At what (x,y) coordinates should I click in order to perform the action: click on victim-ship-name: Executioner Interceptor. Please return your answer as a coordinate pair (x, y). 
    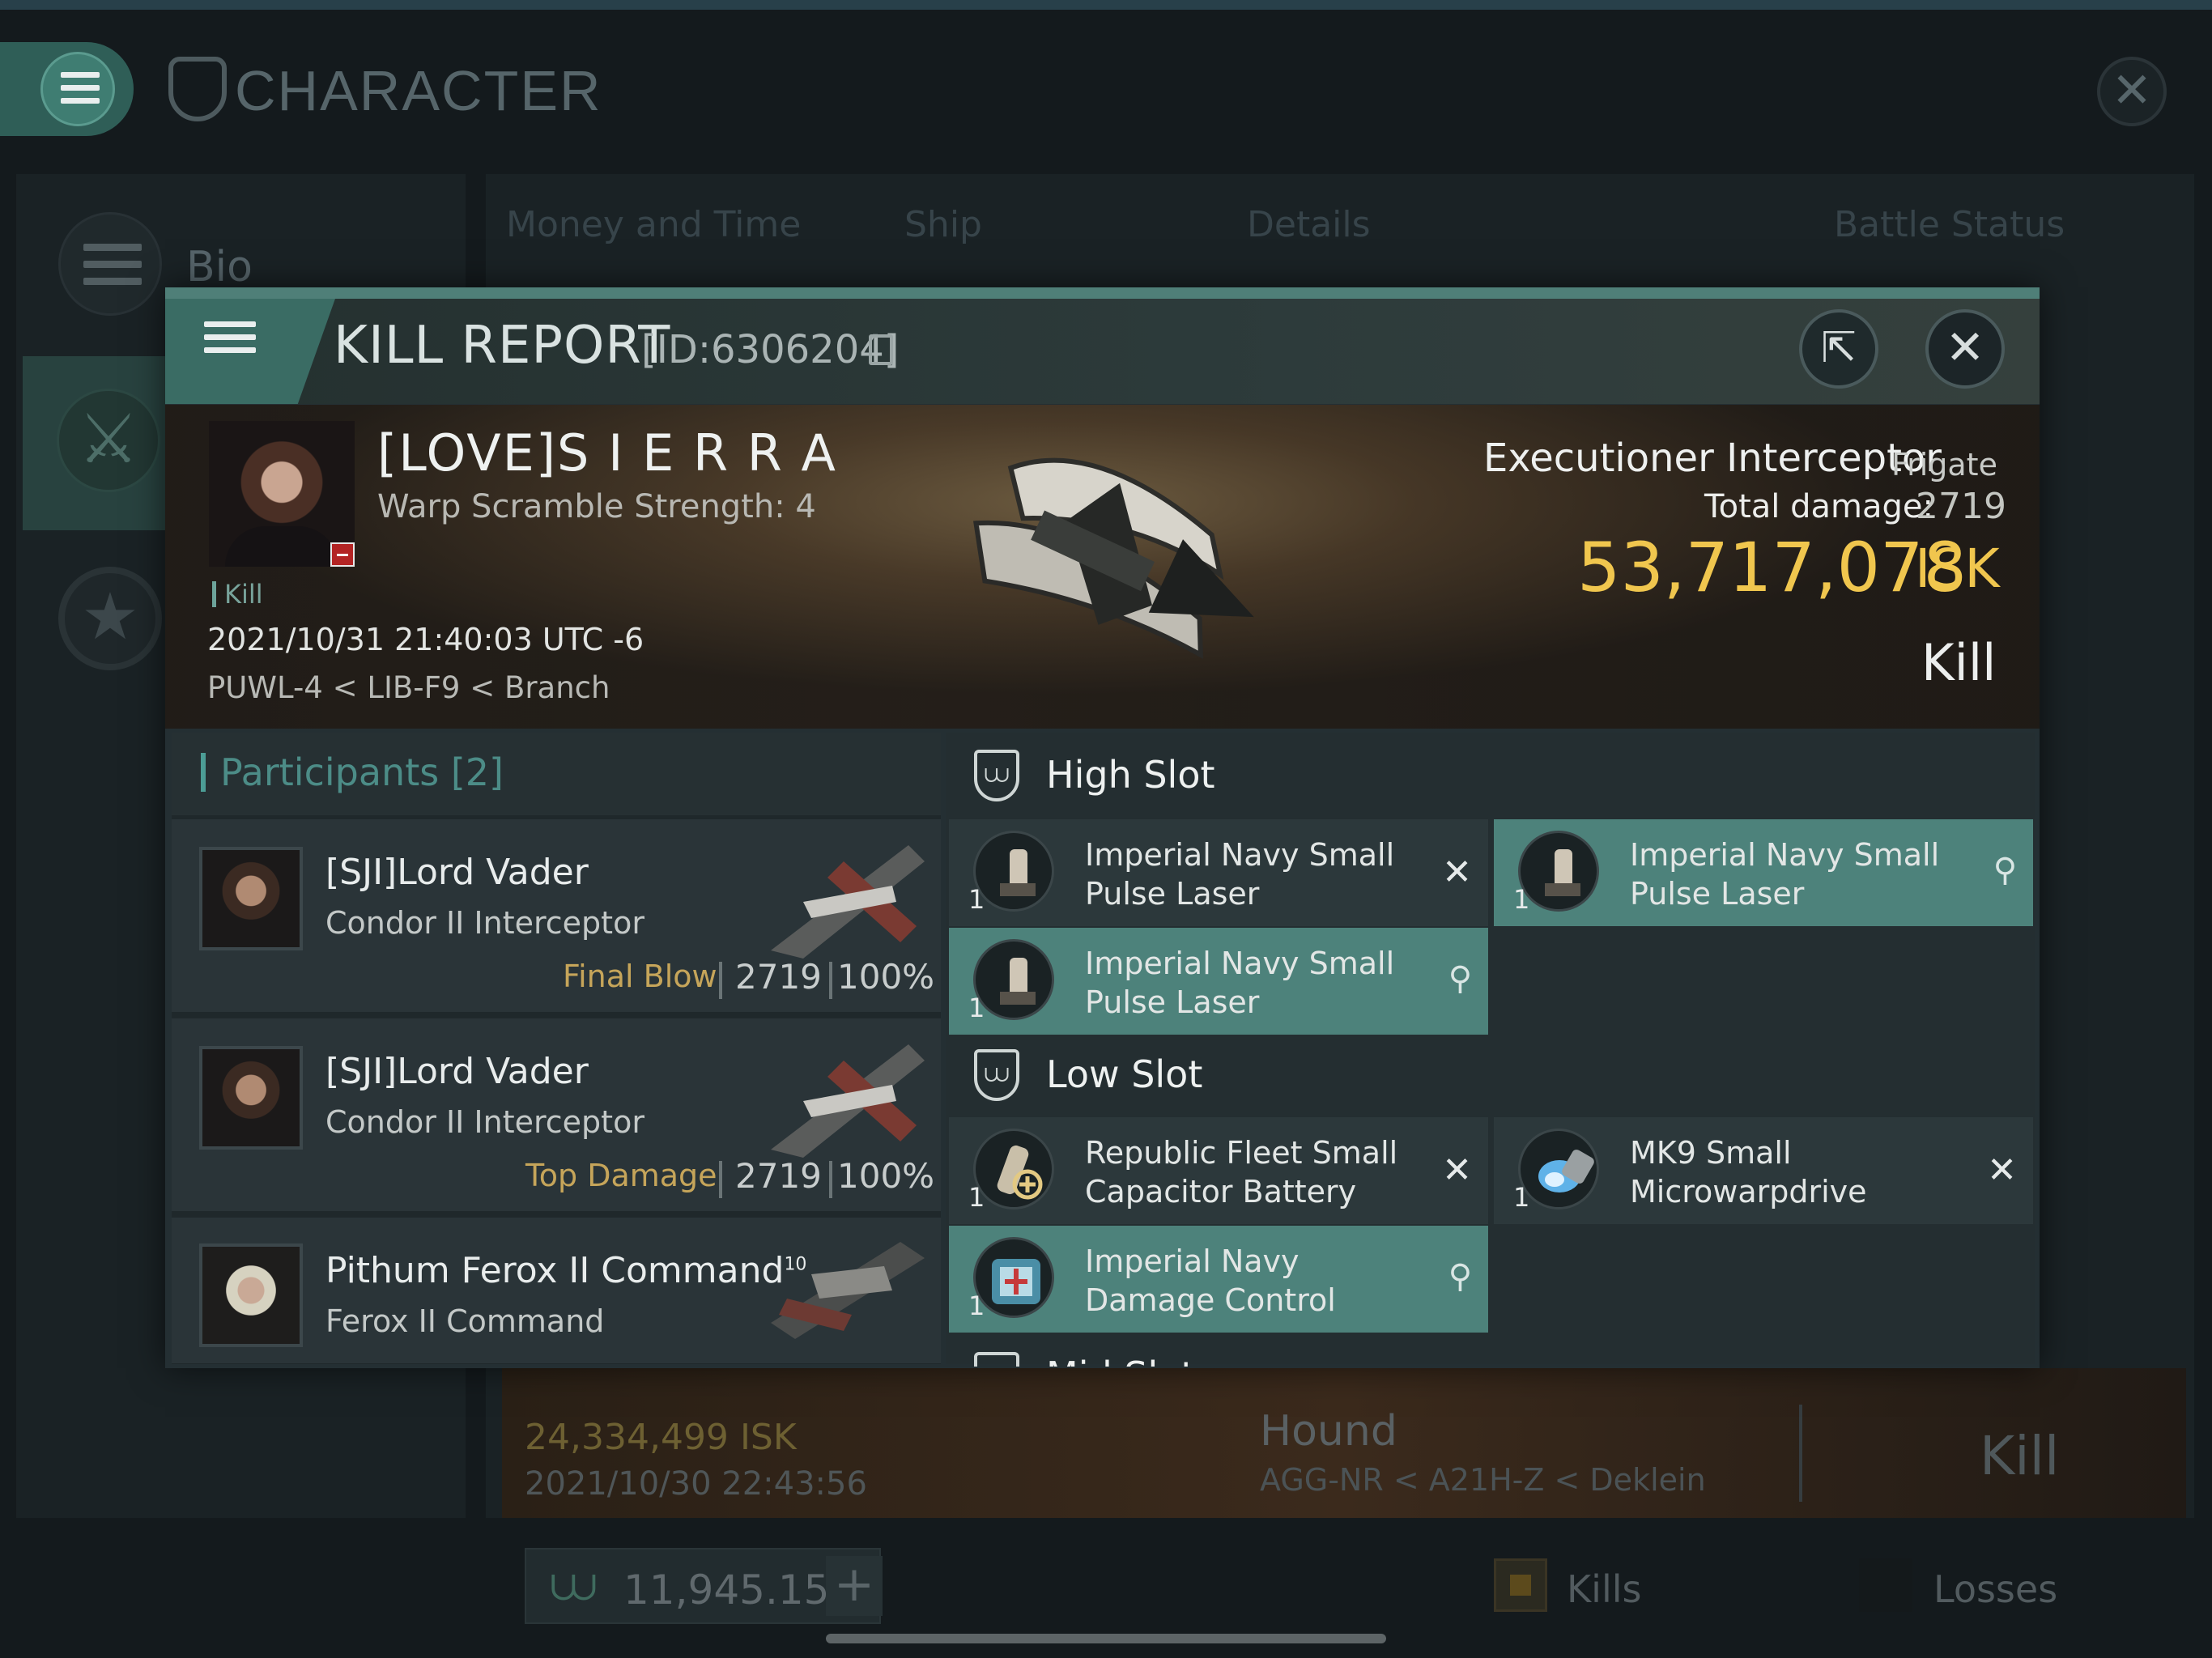
    Looking at the image, I should click on (1712, 458).